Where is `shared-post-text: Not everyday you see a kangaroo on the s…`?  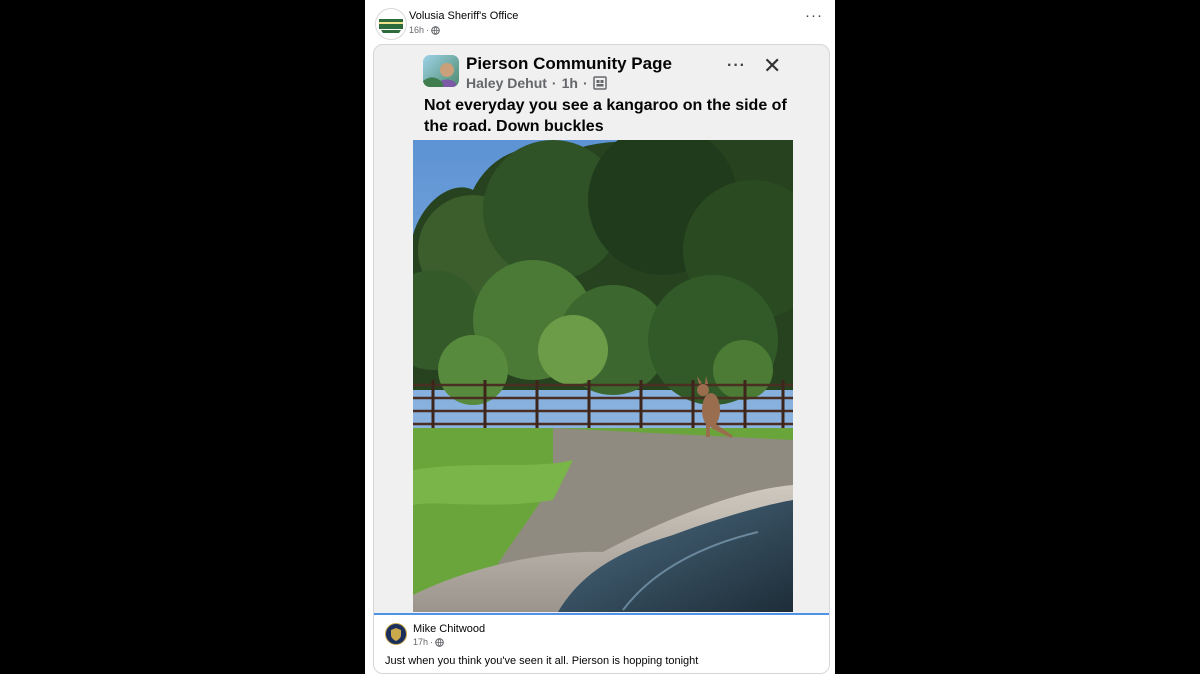
shared-post-text: Not everyday you see a kangaroo on the s… is located at coordinates (605, 116).